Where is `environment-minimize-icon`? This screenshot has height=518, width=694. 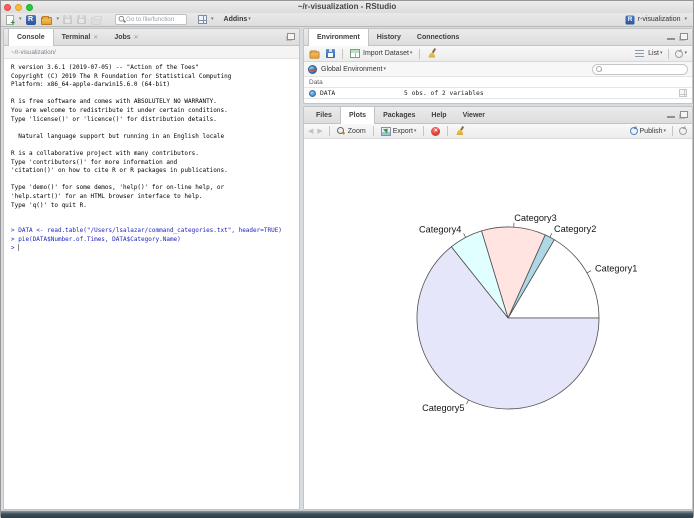
environment-minimize-icon is located at coordinates (671, 36).